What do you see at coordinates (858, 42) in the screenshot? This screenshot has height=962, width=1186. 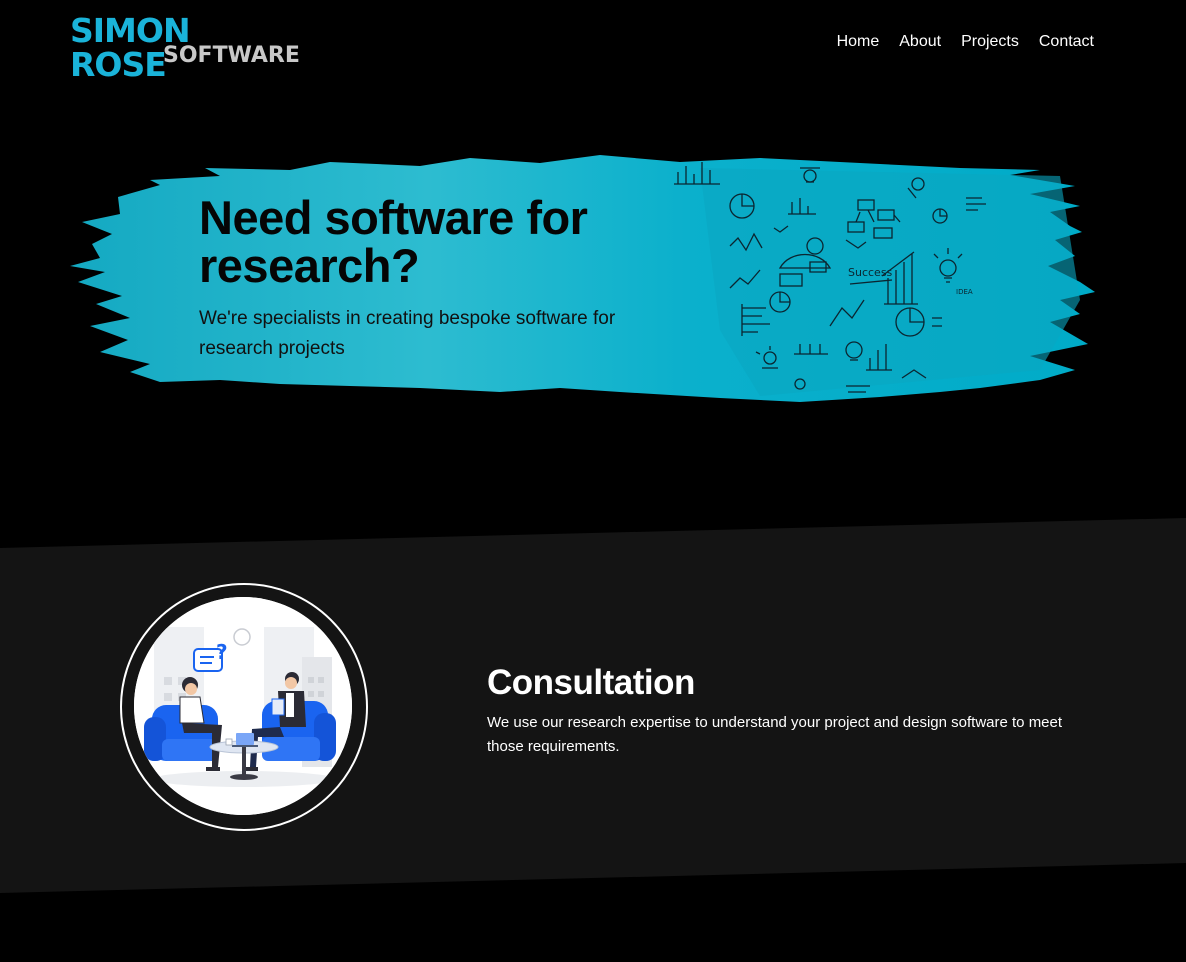 I see `nav-home: Home` at bounding box center [858, 42].